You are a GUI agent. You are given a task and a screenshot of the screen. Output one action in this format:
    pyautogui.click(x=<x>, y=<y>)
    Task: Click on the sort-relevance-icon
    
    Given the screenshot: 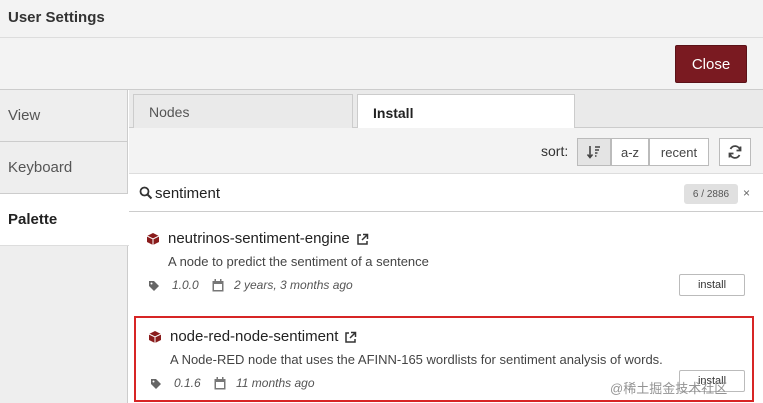 What is the action you would take?
    pyautogui.click(x=593, y=152)
    